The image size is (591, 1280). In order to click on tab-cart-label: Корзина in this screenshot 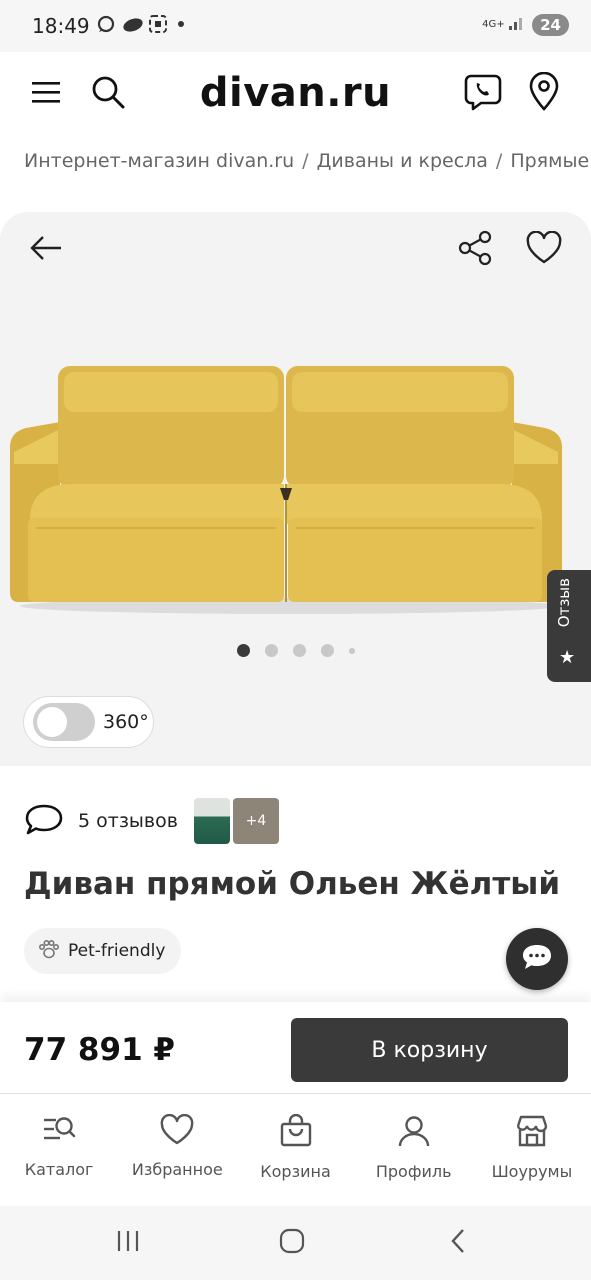, I will do `click(295, 1171)`.